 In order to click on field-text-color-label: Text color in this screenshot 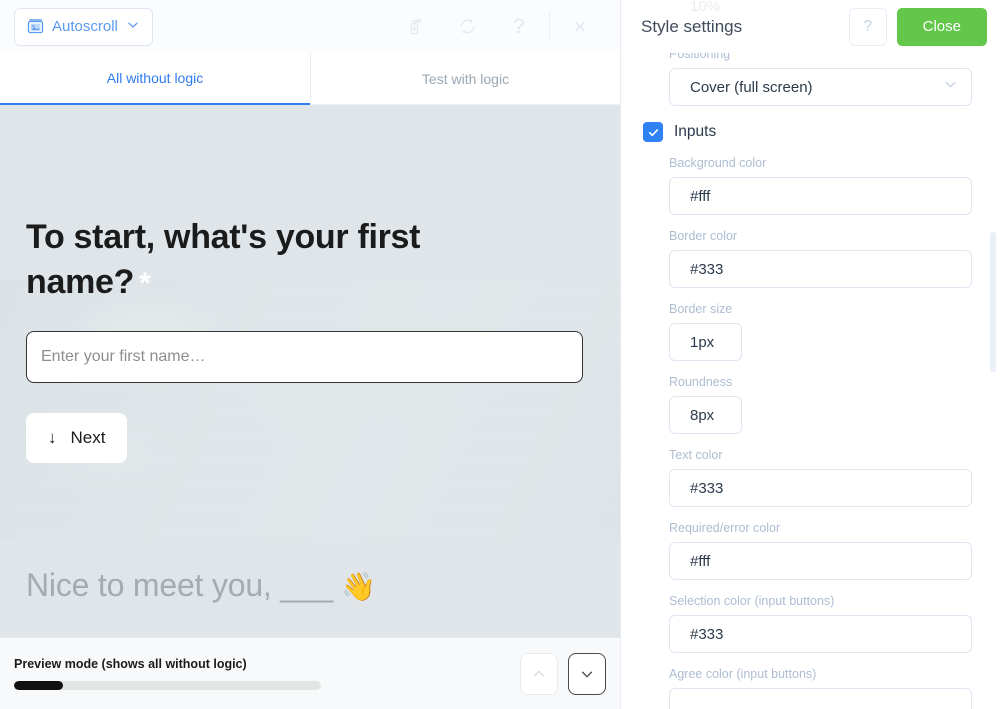, I will do `click(696, 455)`.